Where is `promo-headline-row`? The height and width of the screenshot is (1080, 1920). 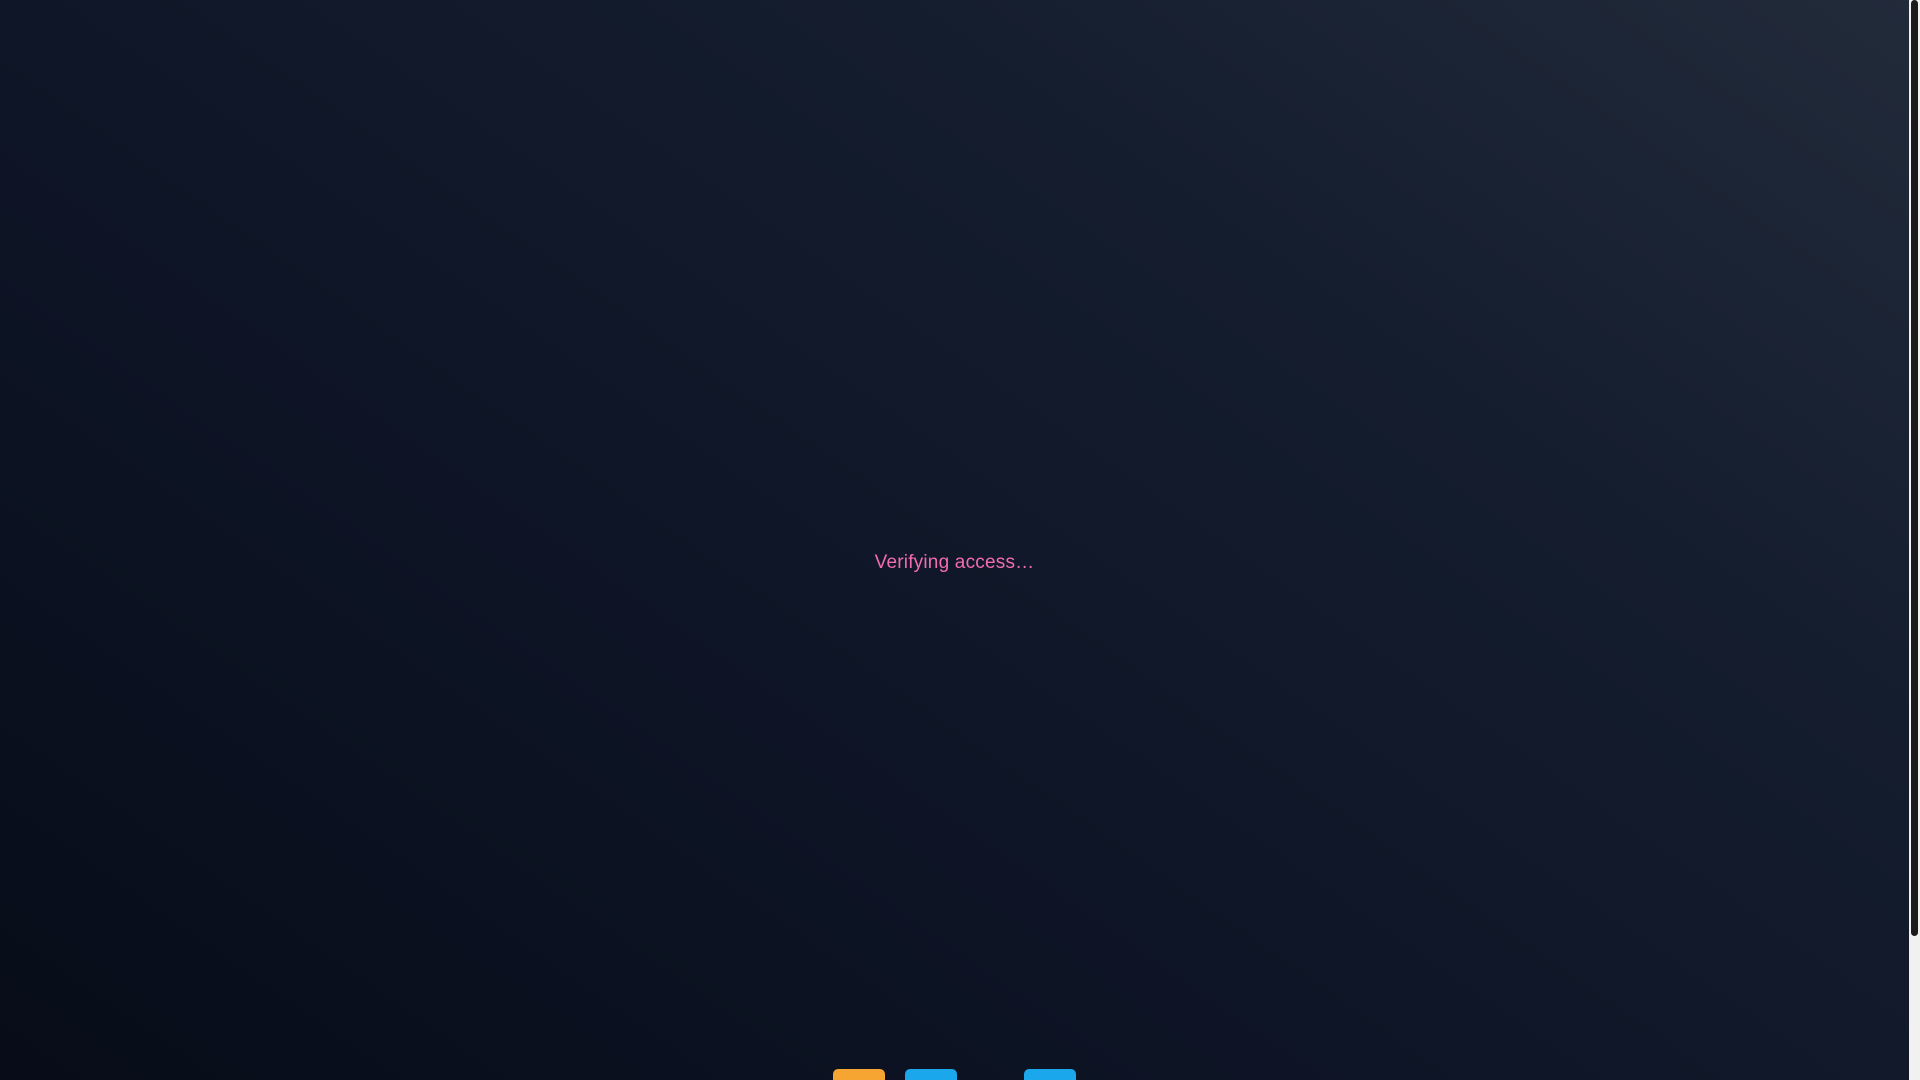 promo-headline-row is located at coordinates (954, 1074).